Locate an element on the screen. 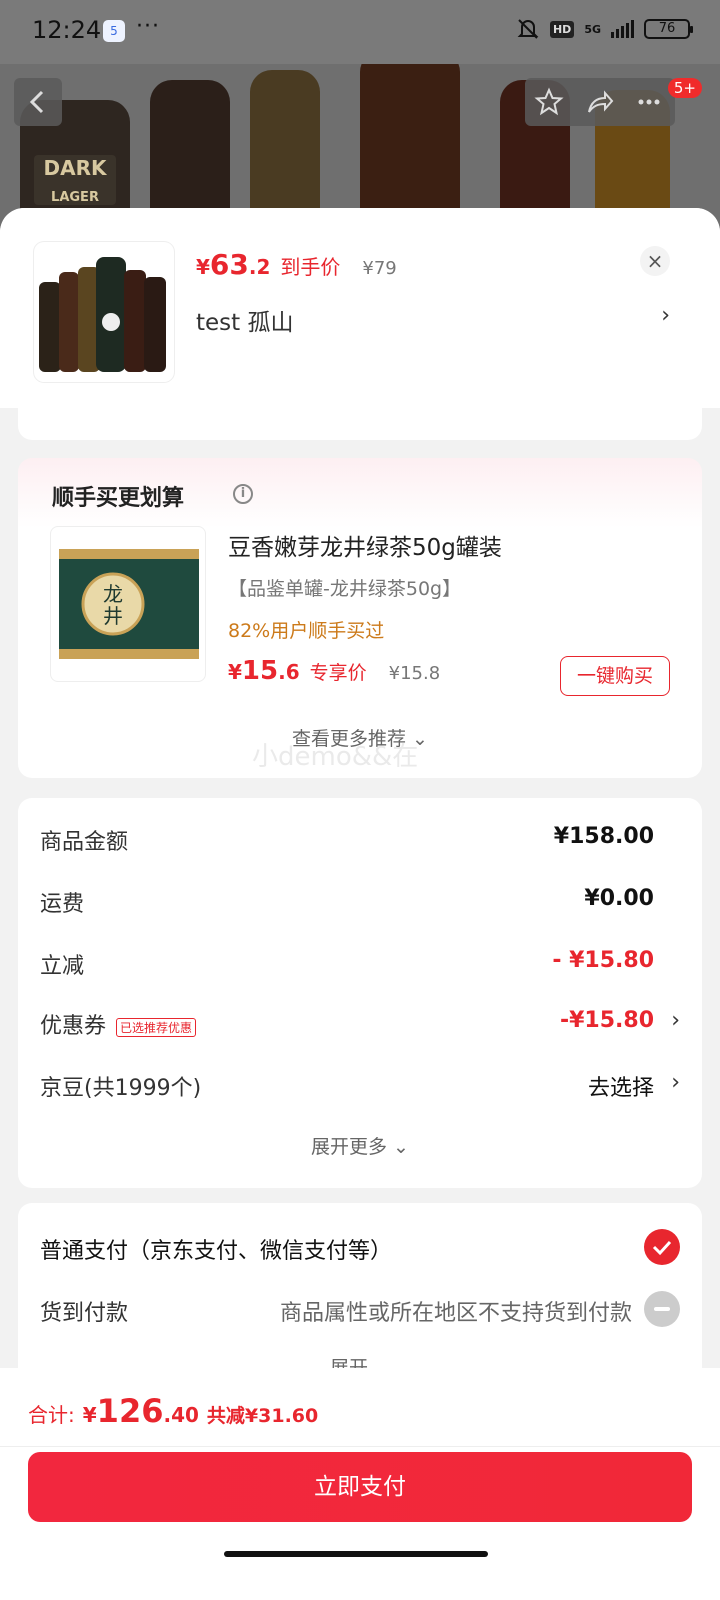  back-button is located at coordinates (38, 102).